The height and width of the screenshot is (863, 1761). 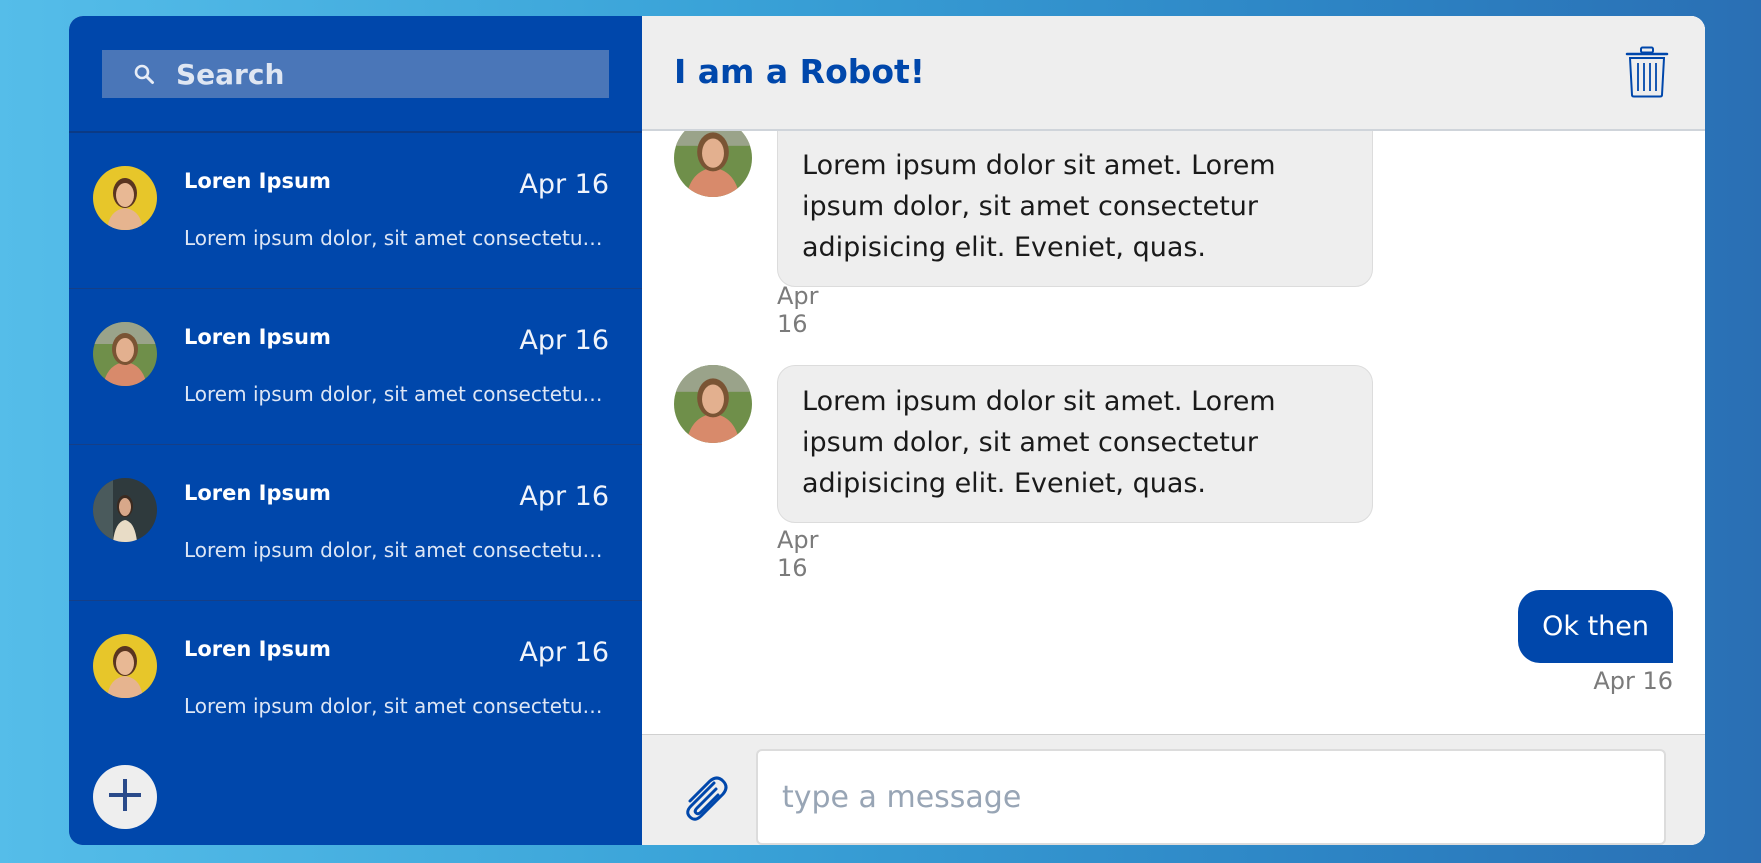 What do you see at coordinates (1211, 797) in the screenshot?
I see `message-input` at bounding box center [1211, 797].